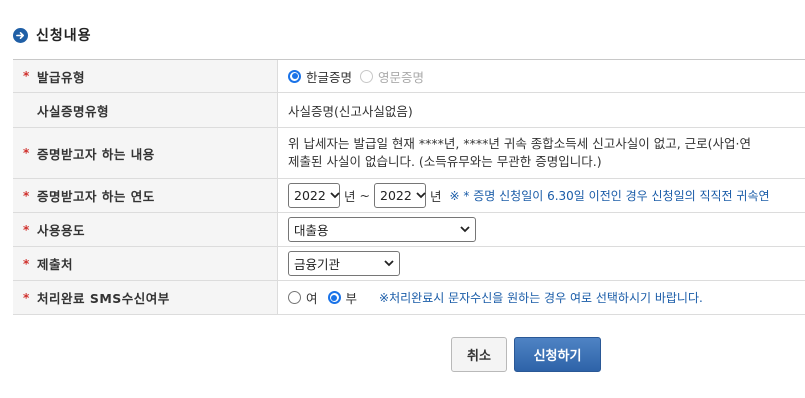  What do you see at coordinates (96, 196) in the screenshot?
I see `year-label: 증명받고자 하는 연도` at bounding box center [96, 196].